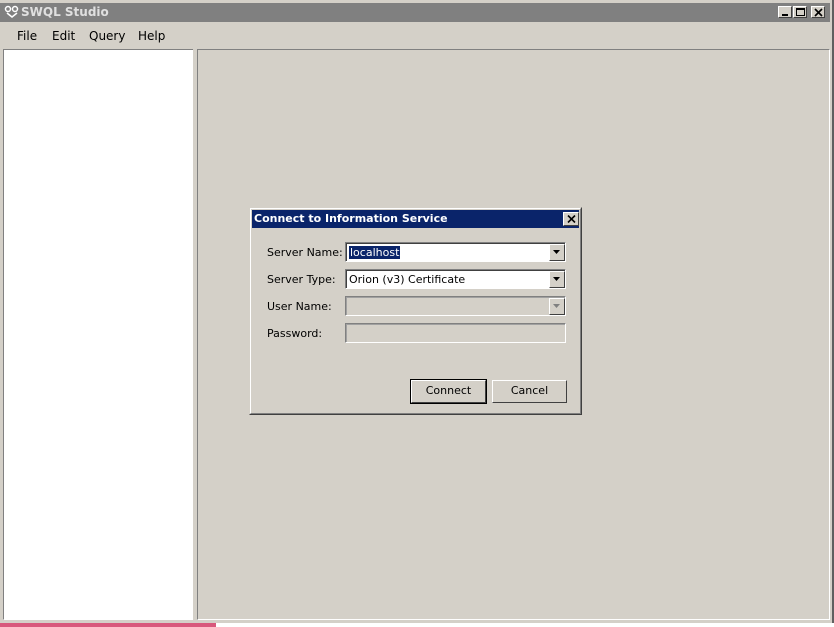 This screenshot has width=834, height=627. I want to click on user-name-dropdown-button, so click(557, 306).